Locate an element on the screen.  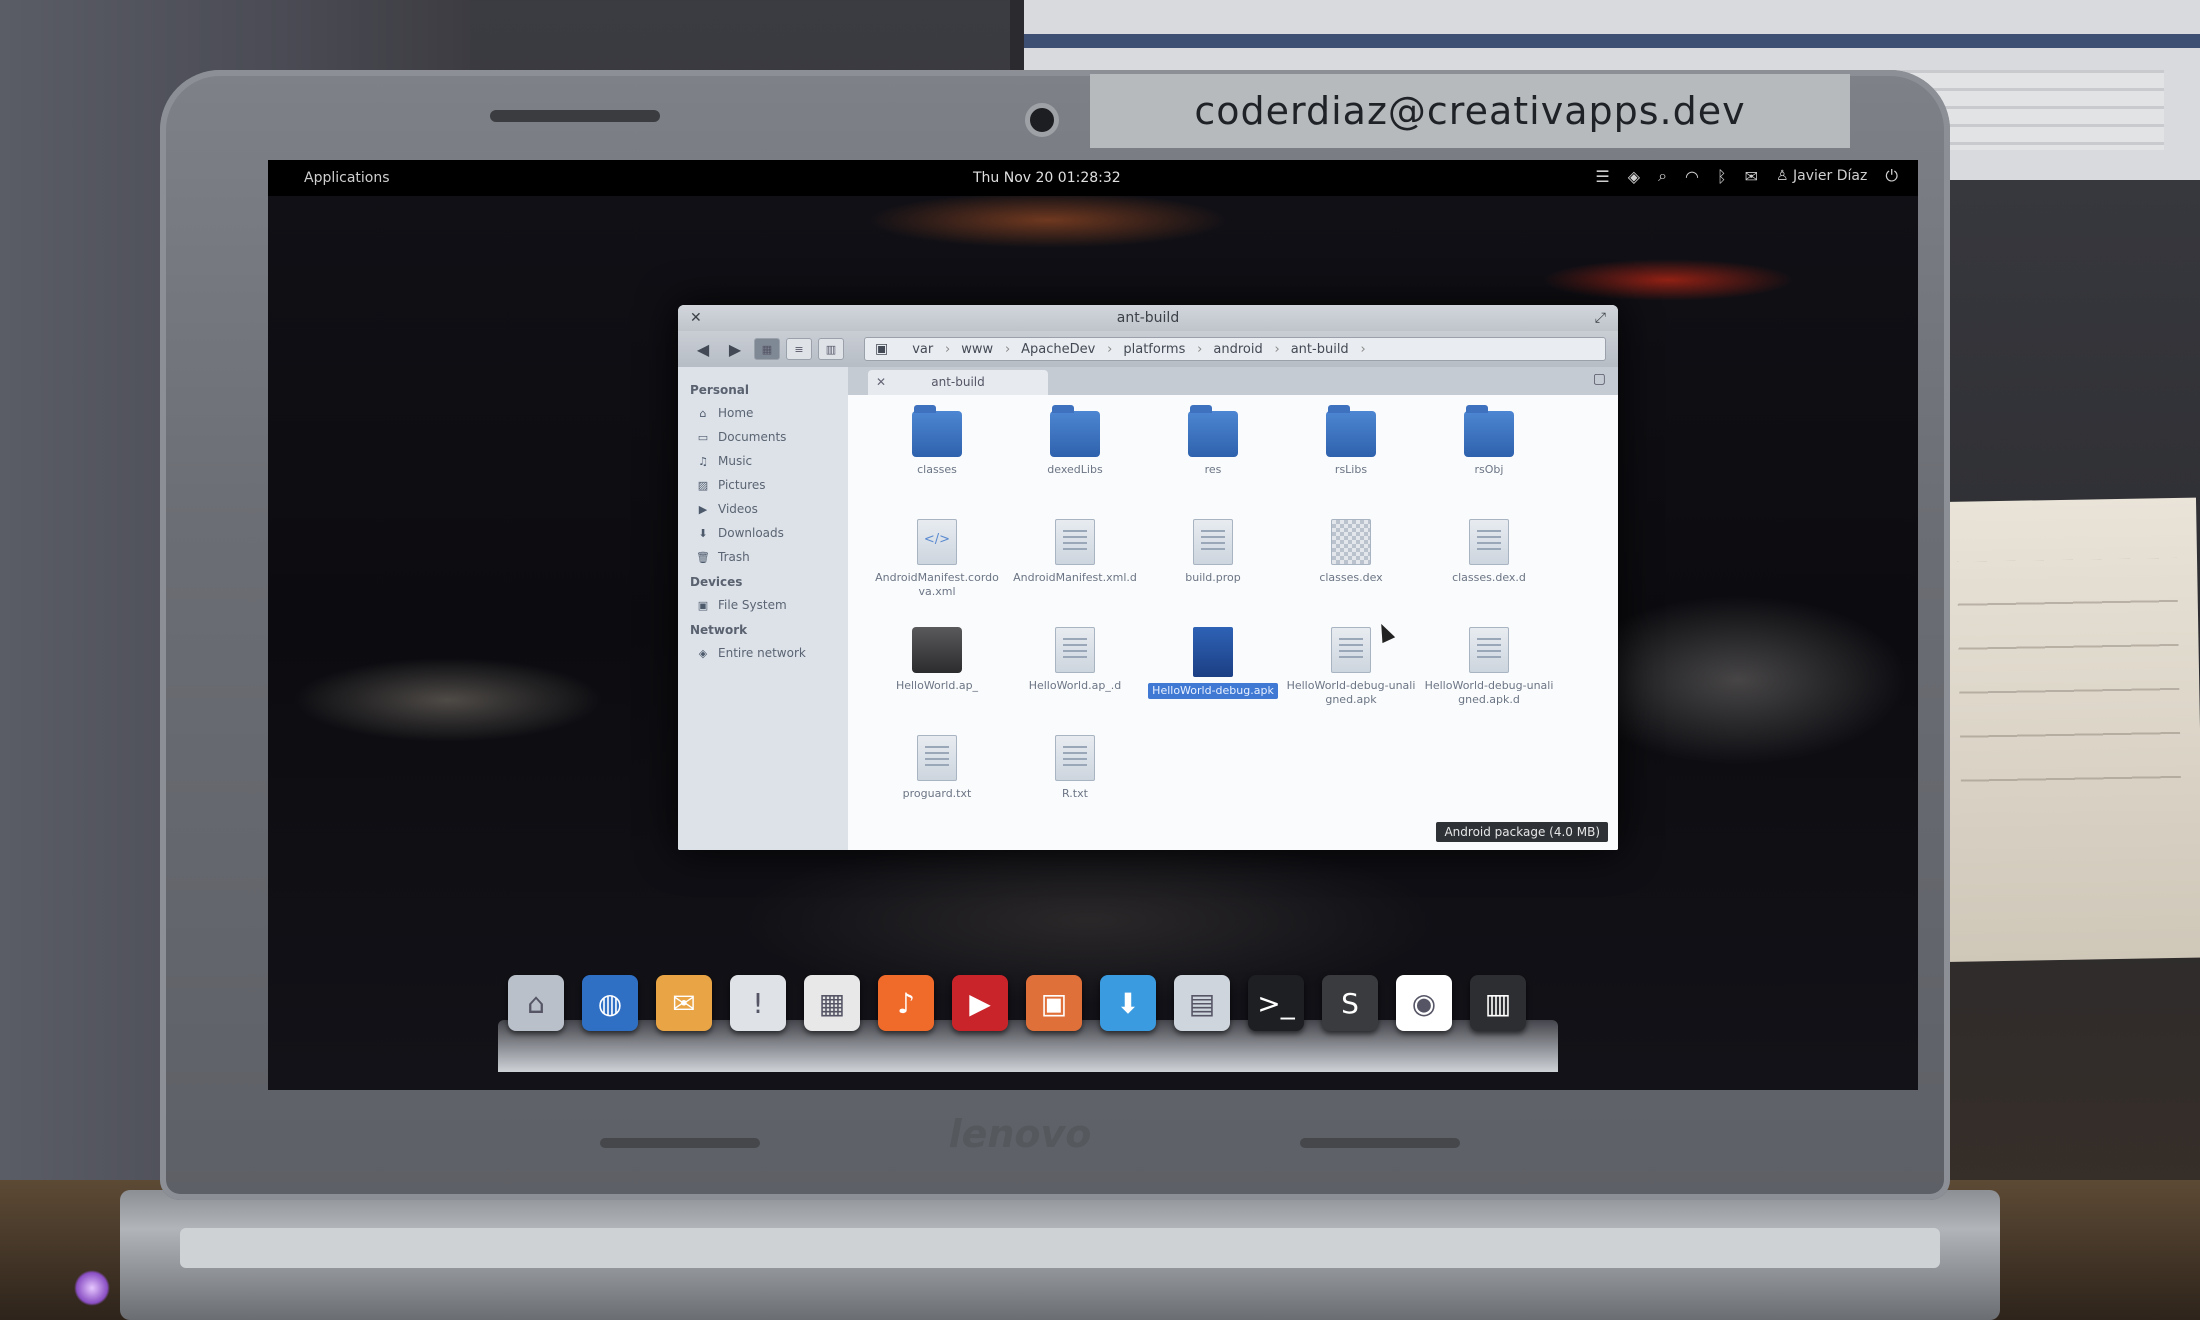
mail-indicator-icon: ✉ is located at coordinates (1751, 176).